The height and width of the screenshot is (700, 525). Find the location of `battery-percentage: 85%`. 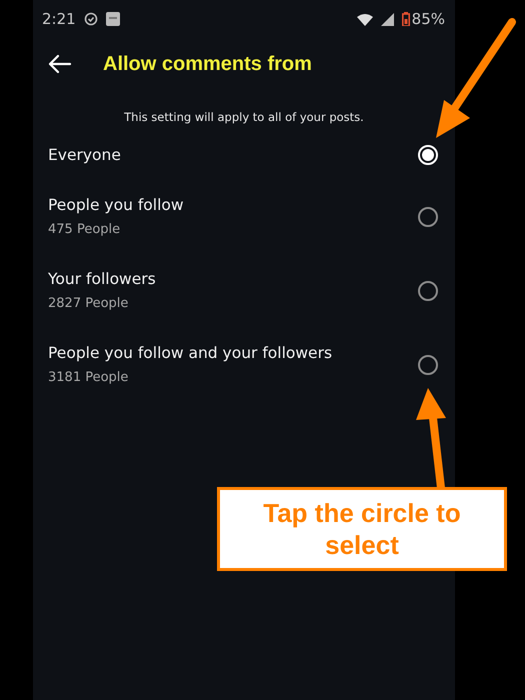

battery-percentage: 85% is located at coordinates (428, 19).